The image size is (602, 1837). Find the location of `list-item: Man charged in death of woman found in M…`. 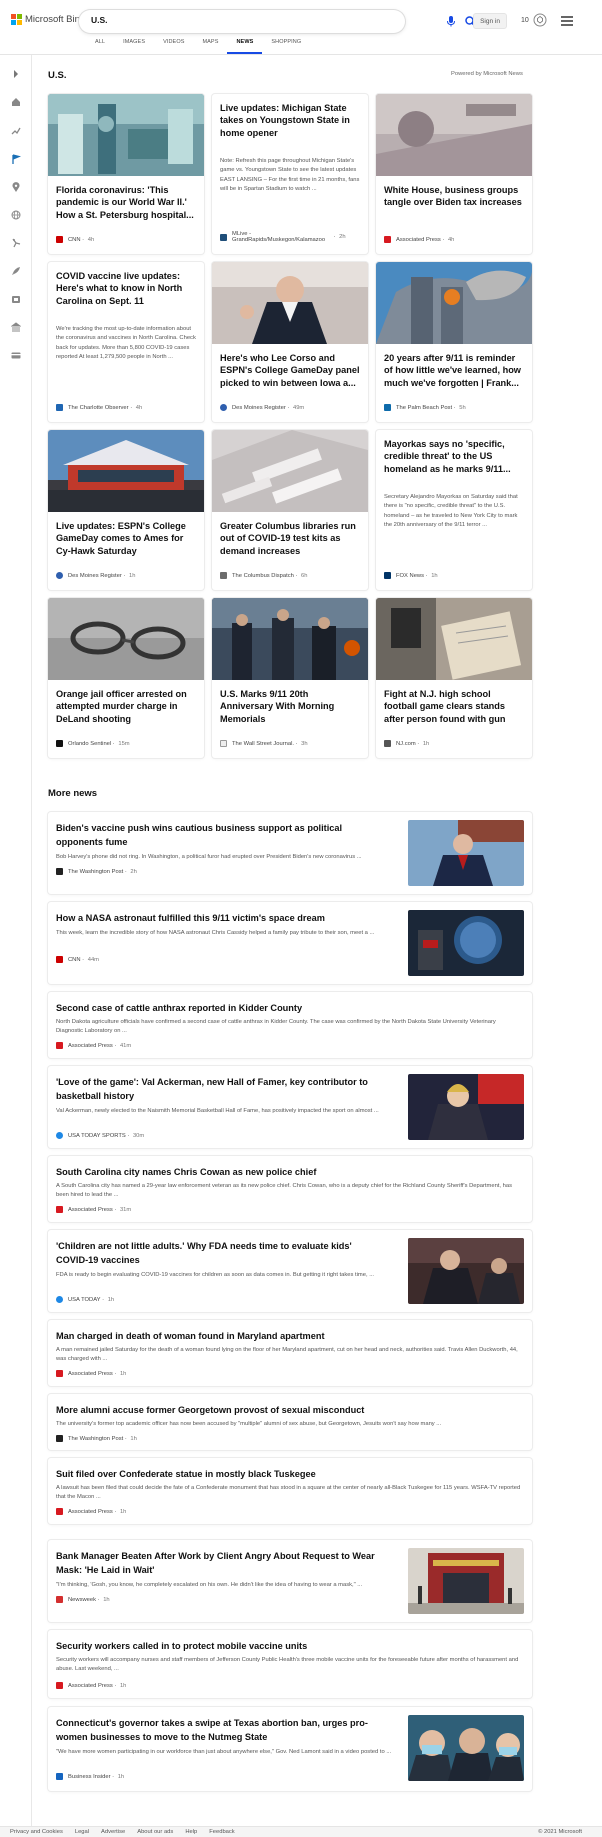

list-item: Man charged in death of woman found in M… is located at coordinates (290, 1353).